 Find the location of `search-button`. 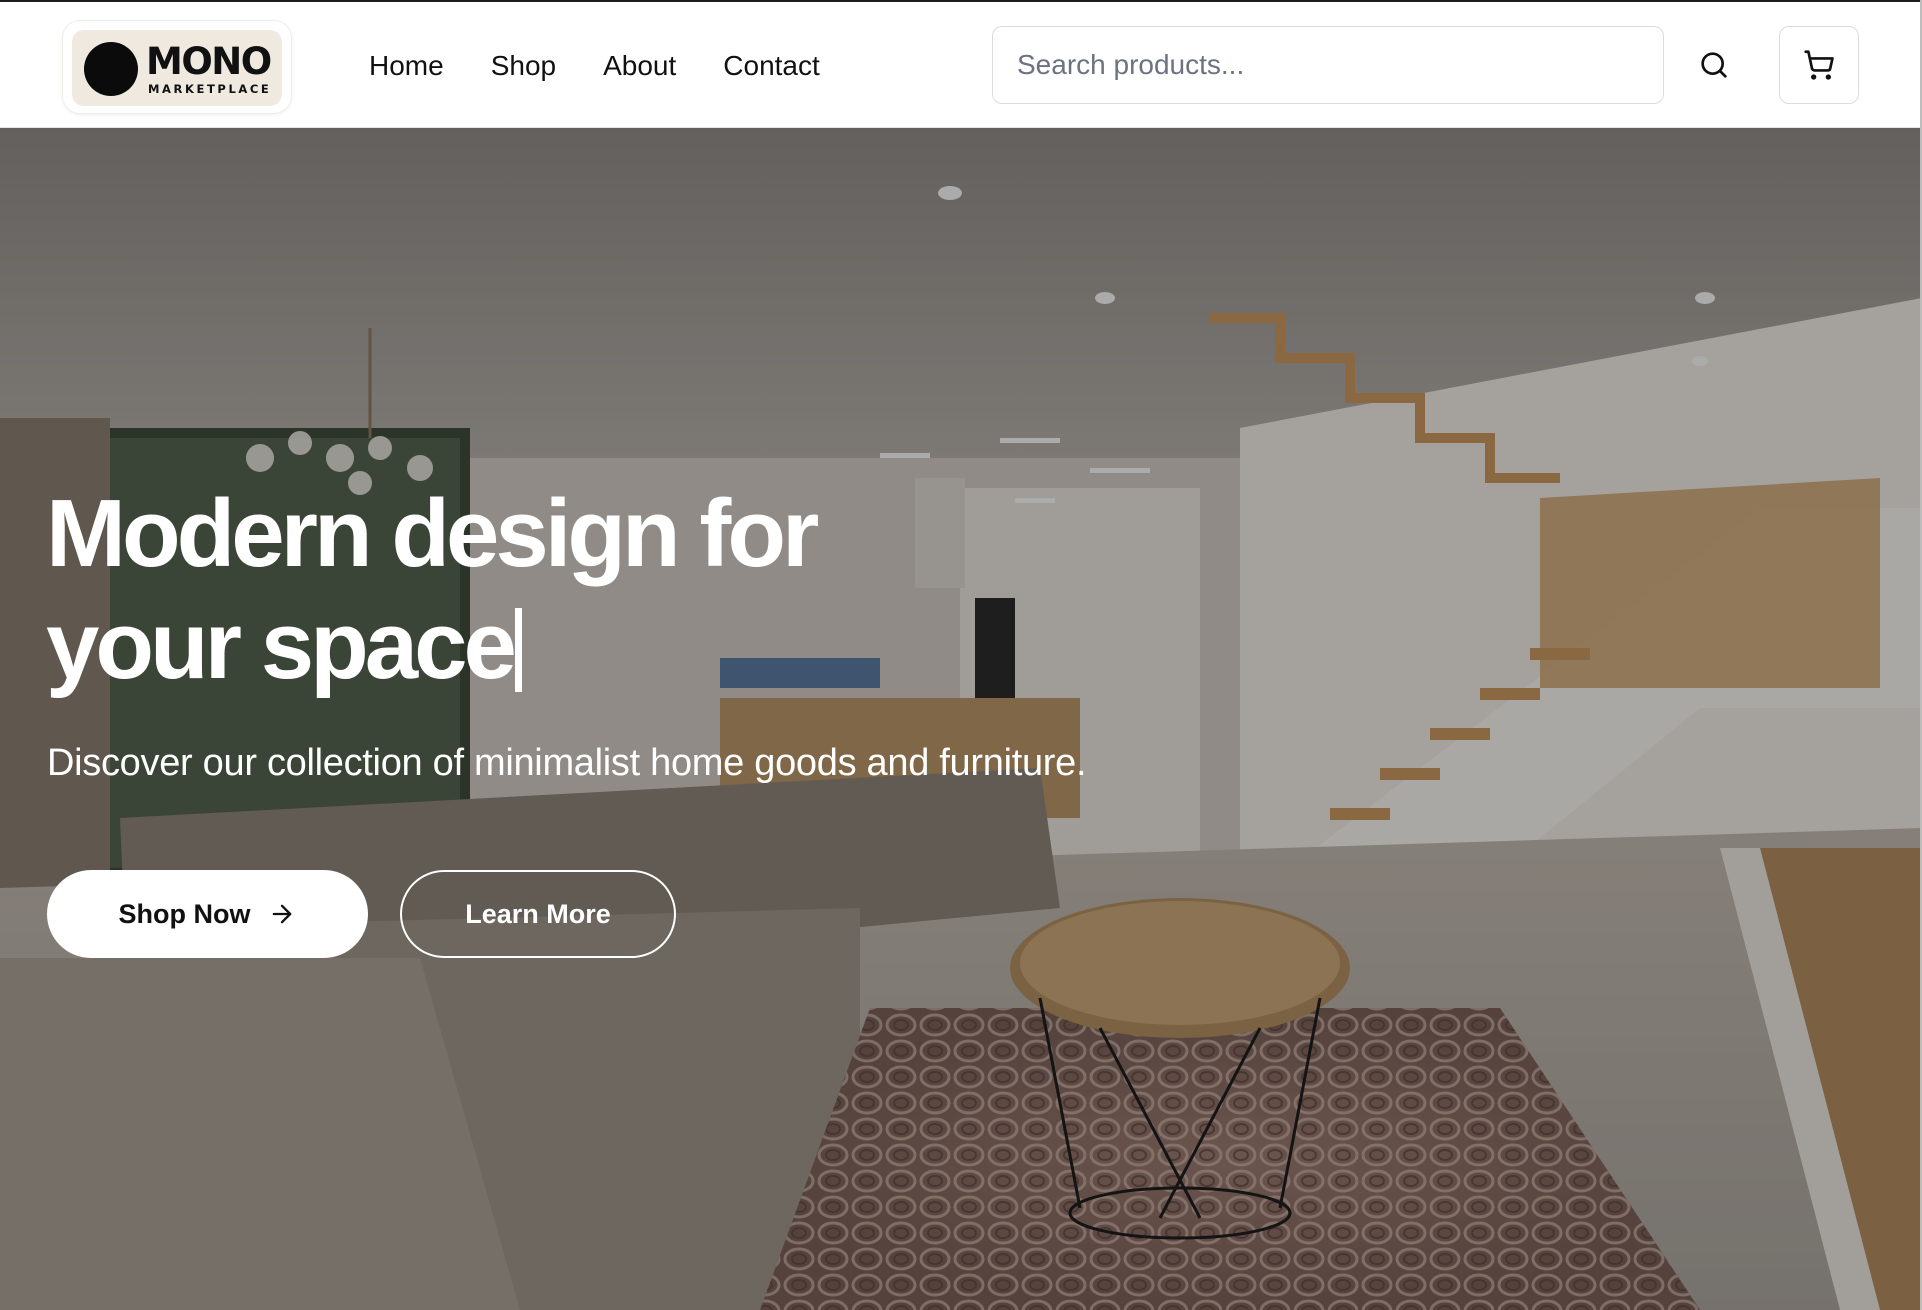

search-button is located at coordinates (1714, 65).